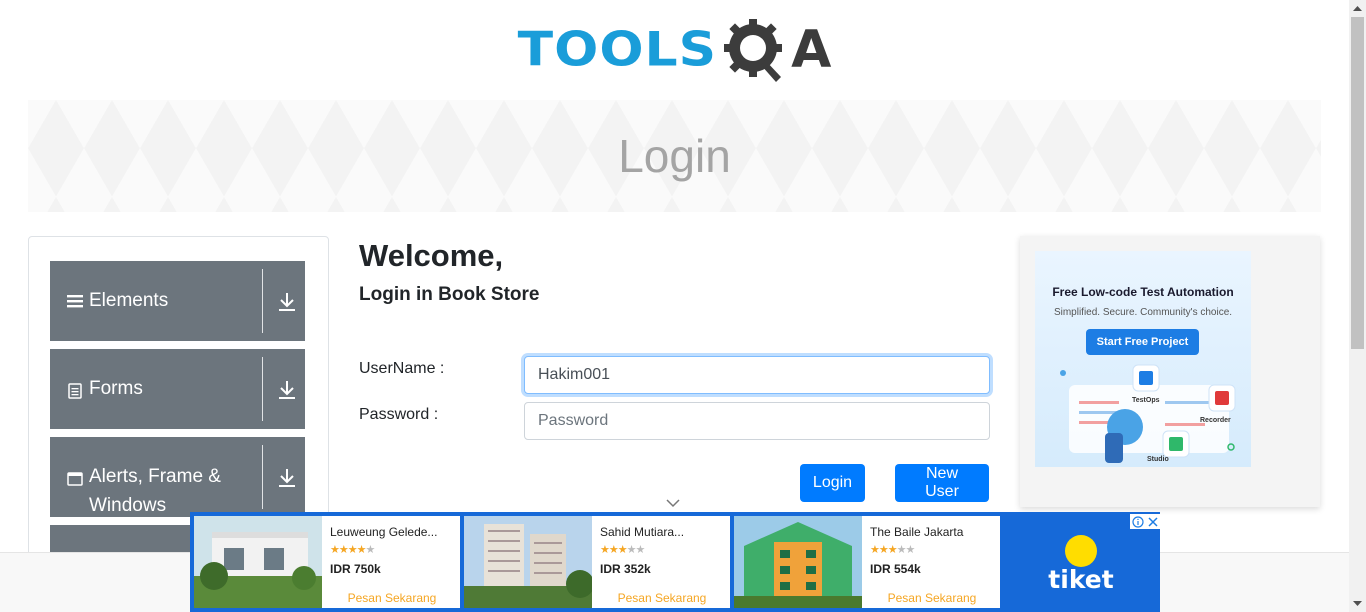 The height and width of the screenshot is (612, 1366). I want to click on ad-tag: Recorder, so click(1215, 420).